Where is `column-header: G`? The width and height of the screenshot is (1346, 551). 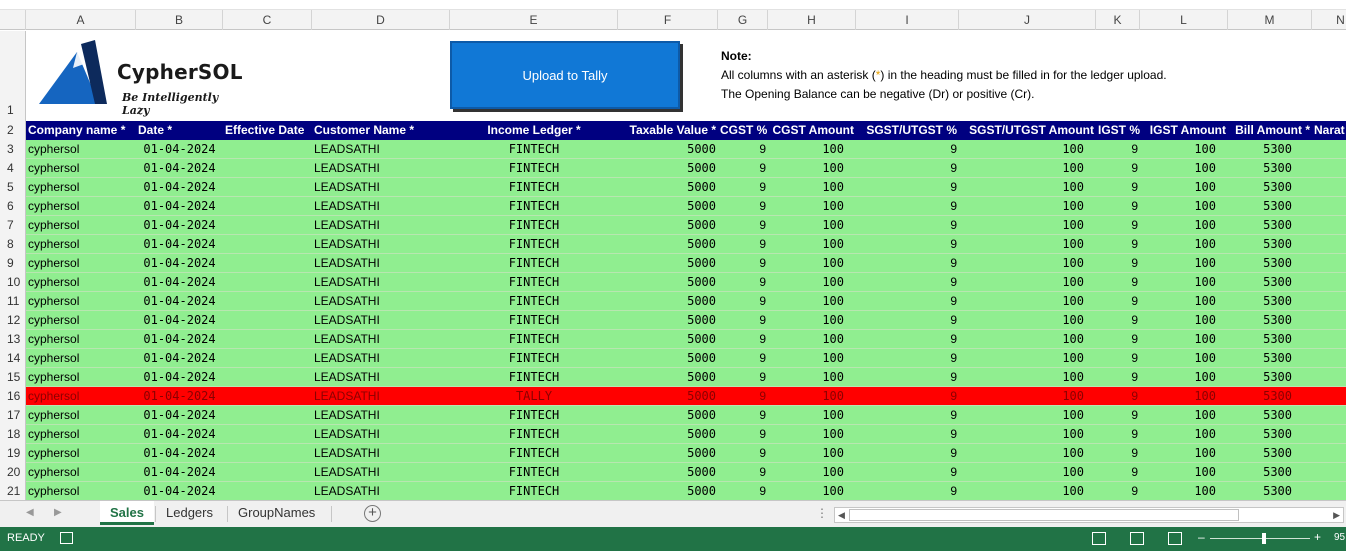
column-header: G is located at coordinates (743, 20).